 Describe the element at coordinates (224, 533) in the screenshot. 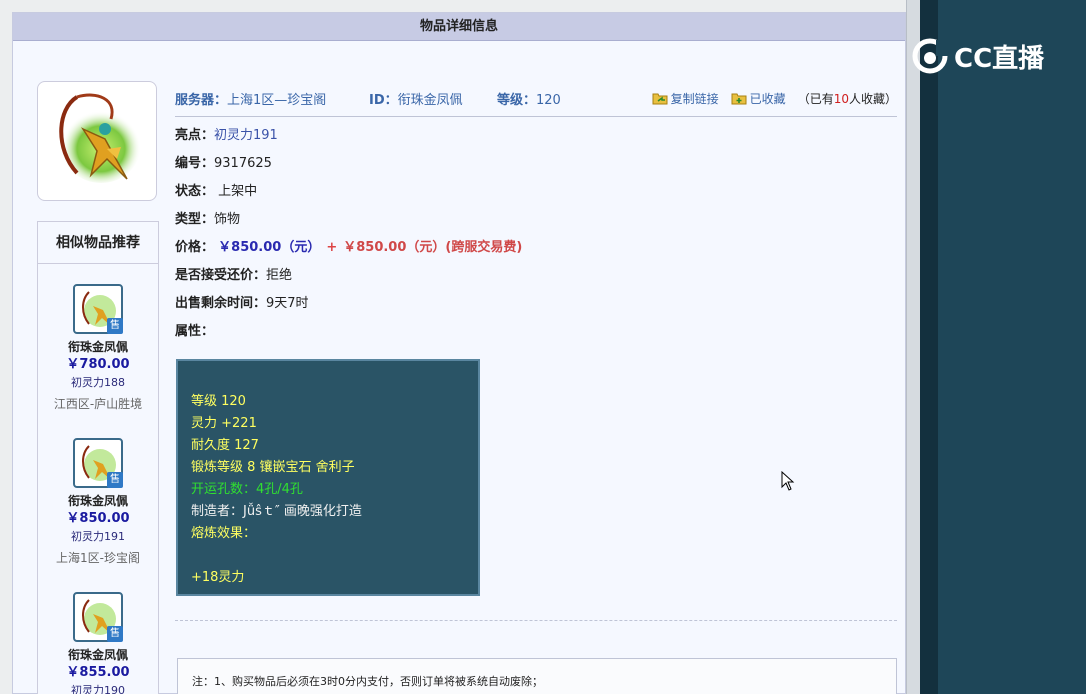

I see `attr-smelt-label: 熔炼效果：` at that location.